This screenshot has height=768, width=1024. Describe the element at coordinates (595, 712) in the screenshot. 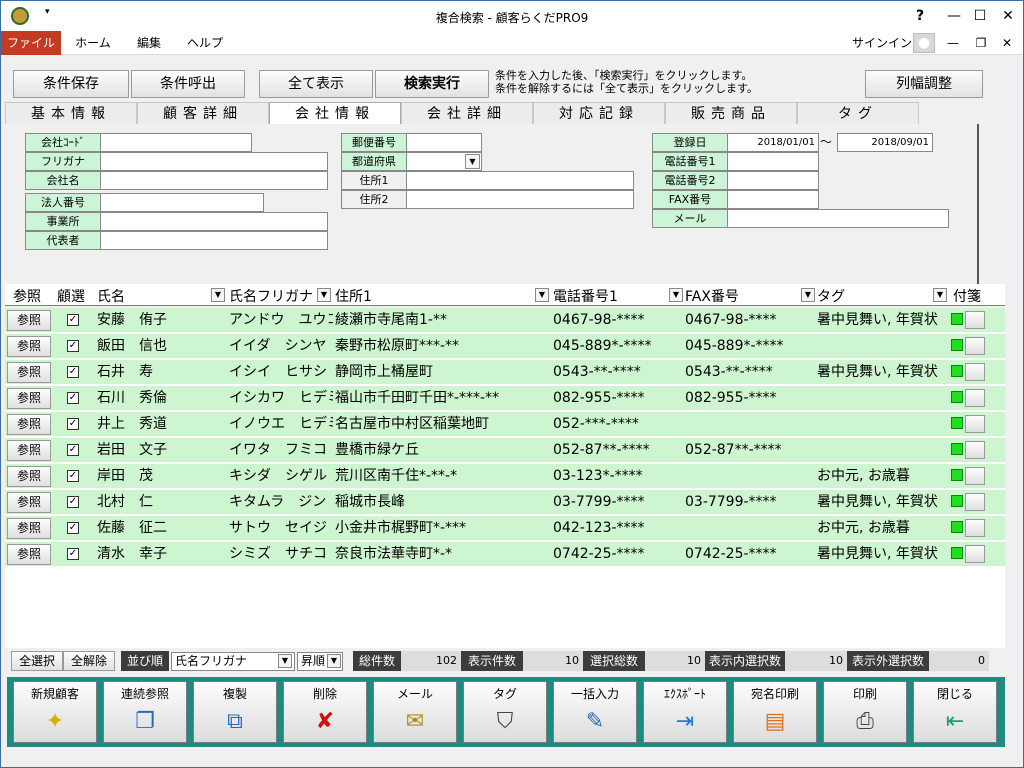

I see `bulk-input-button: 一括入力 ✎` at that location.